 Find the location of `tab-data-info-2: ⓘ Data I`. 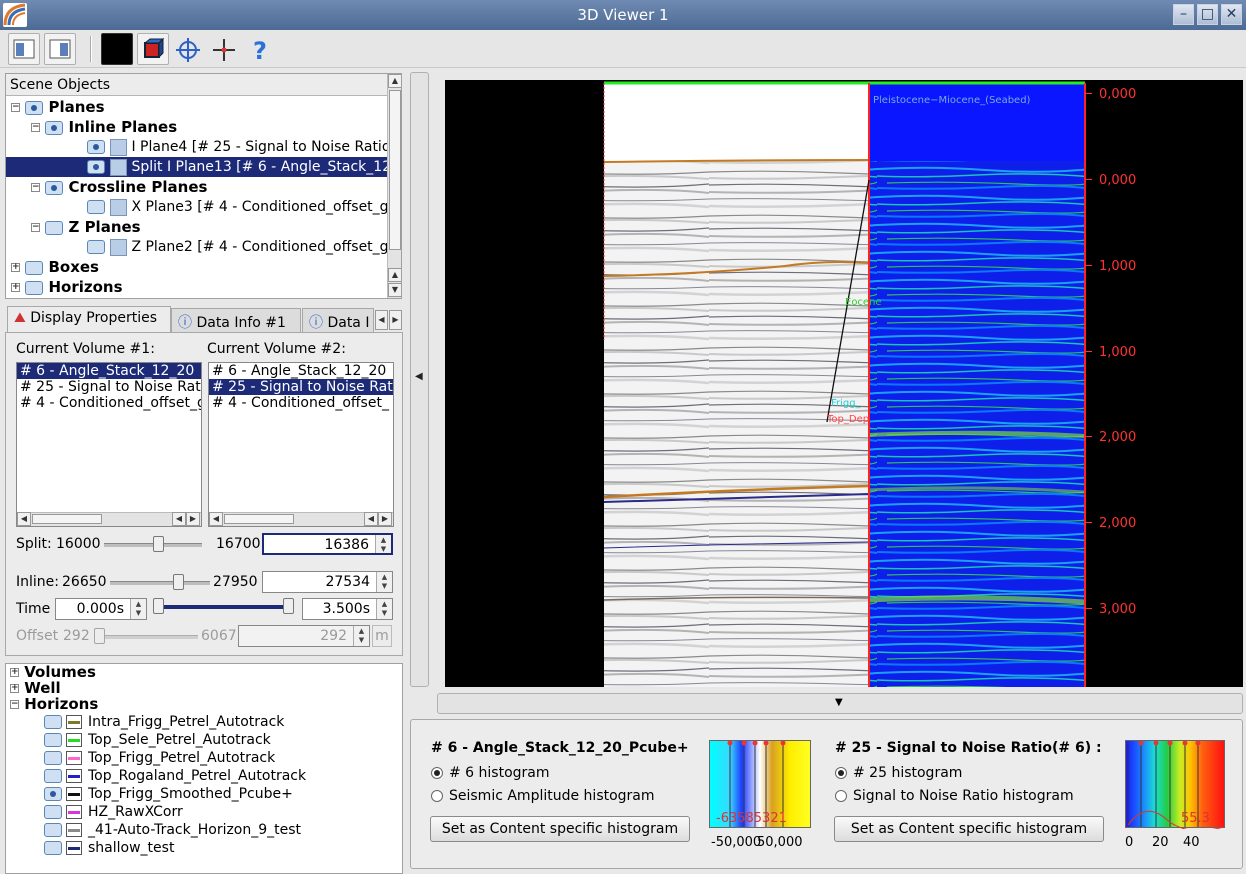

tab-data-info-2: ⓘ Data I is located at coordinates (338, 320).